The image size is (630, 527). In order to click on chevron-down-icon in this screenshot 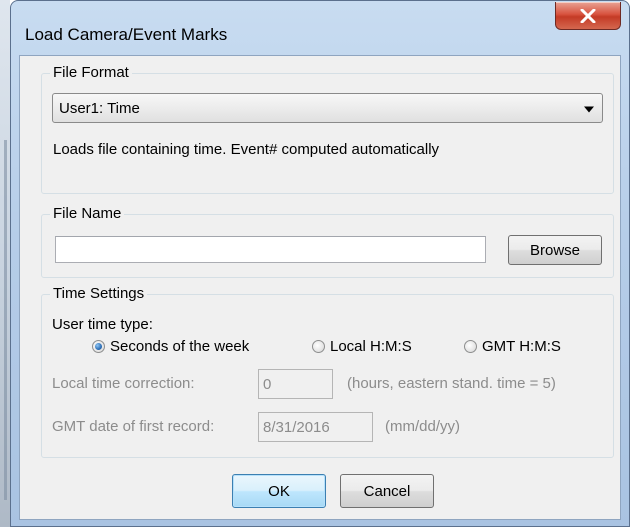, I will do `click(589, 109)`.